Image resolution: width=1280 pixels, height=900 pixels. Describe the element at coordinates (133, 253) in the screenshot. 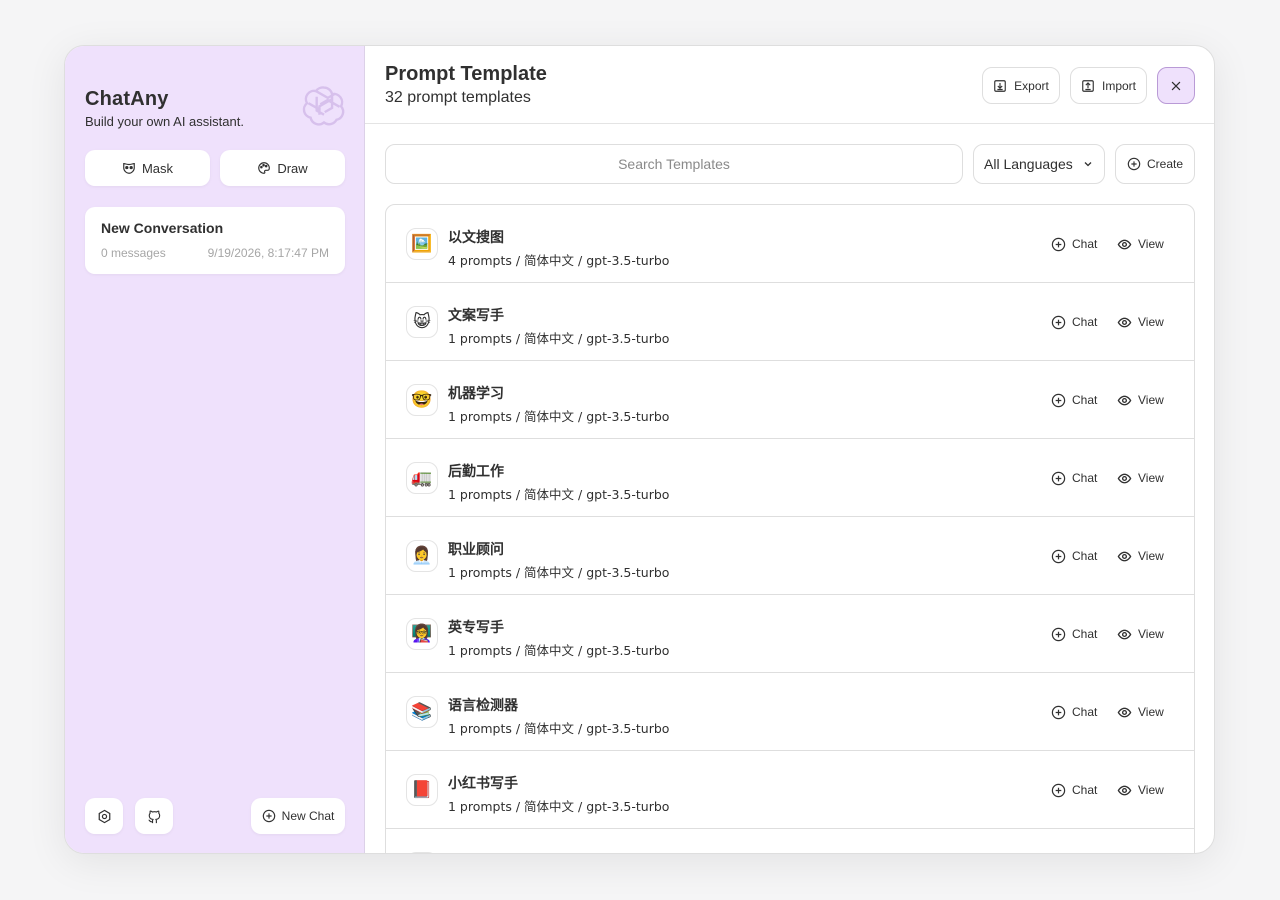

I see `conversation-message-count: 0 messages` at that location.